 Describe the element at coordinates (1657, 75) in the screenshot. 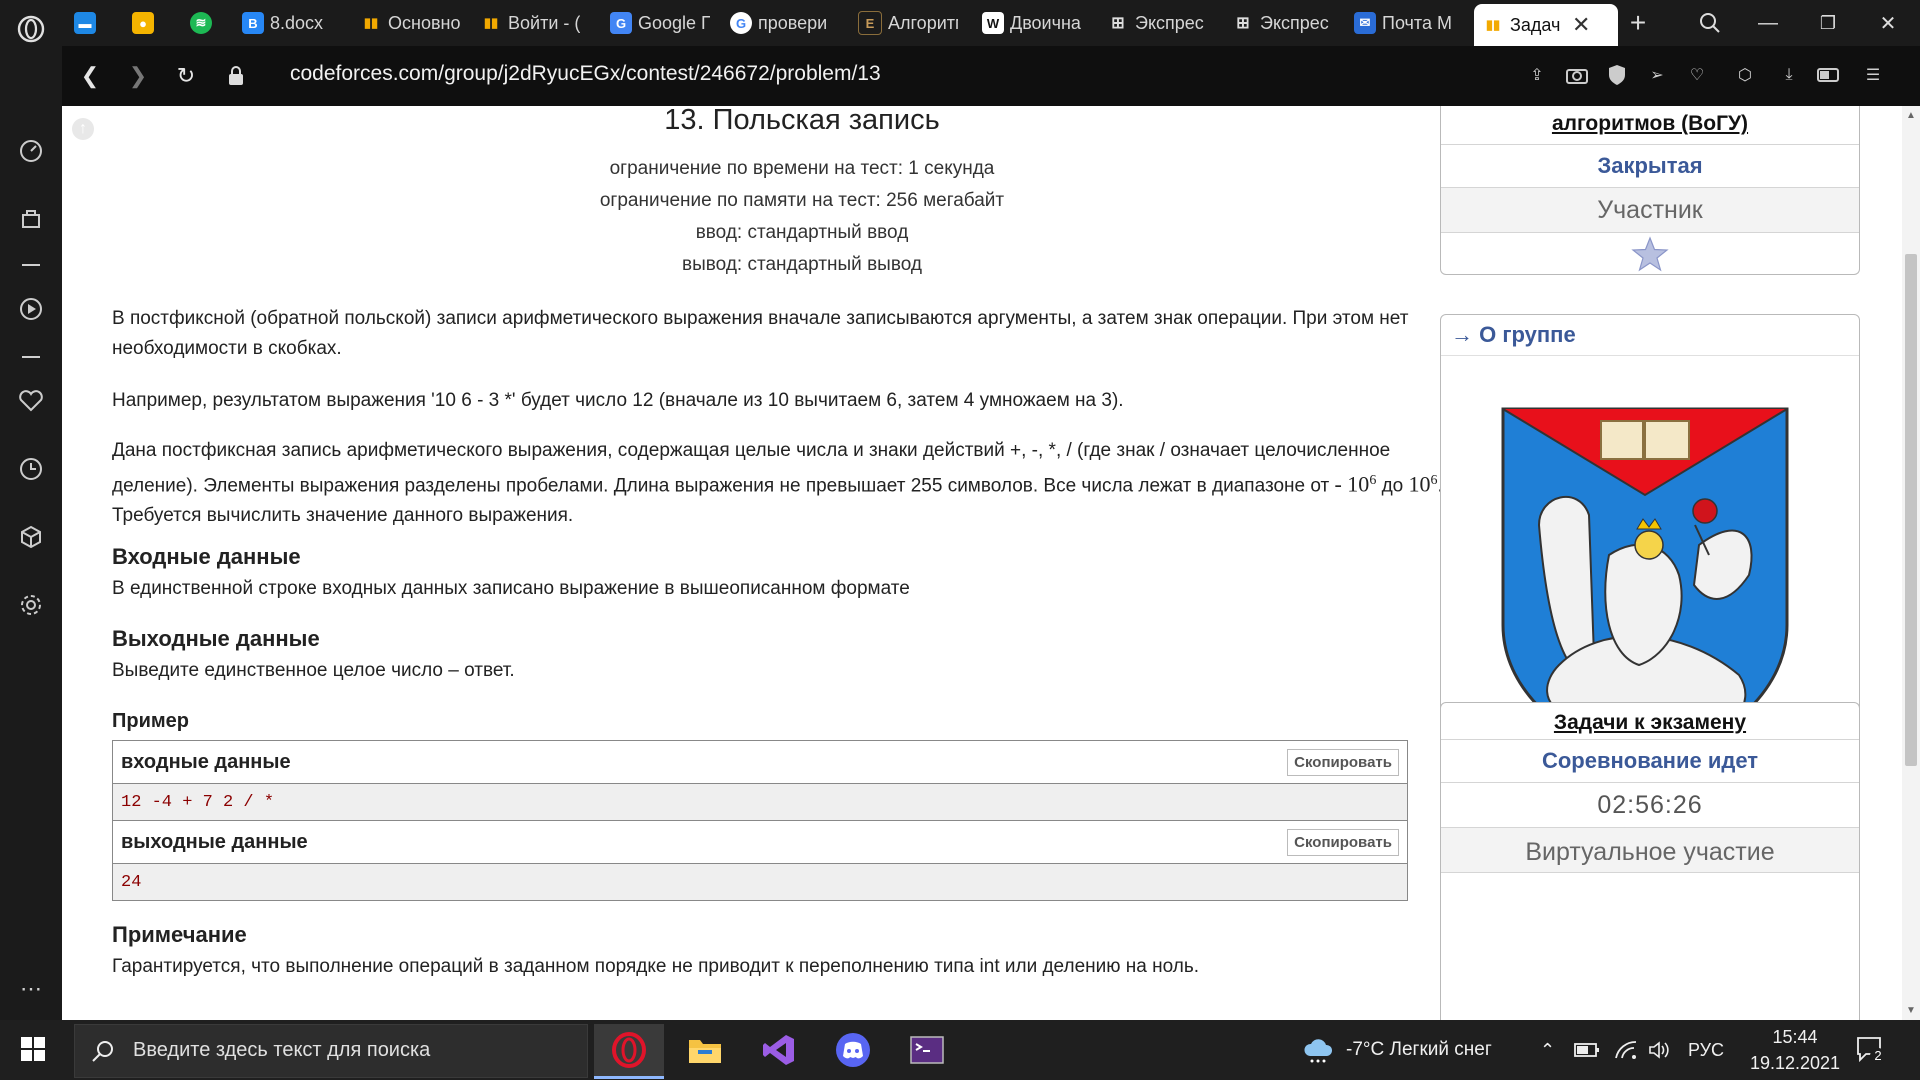

I see `send-icon: ➢` at that location.